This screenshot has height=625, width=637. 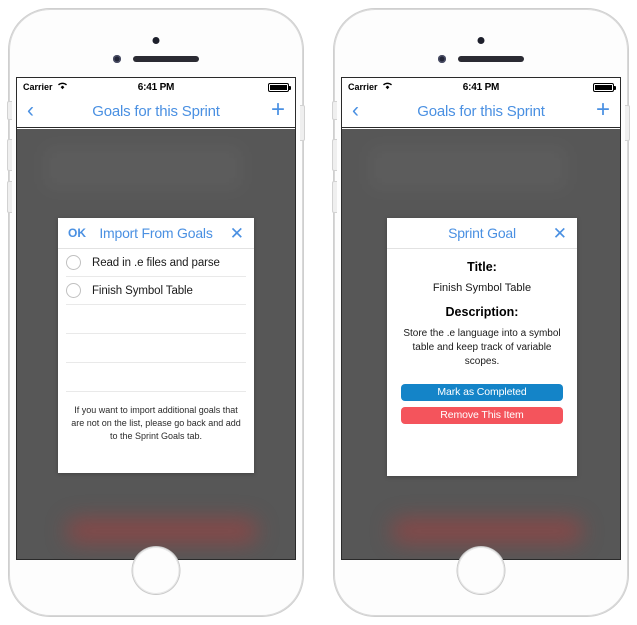 What do you see at coordinates (9, 197) in the screenshot?
I see `volume-down-button-left` at bounding box center [9, 197].